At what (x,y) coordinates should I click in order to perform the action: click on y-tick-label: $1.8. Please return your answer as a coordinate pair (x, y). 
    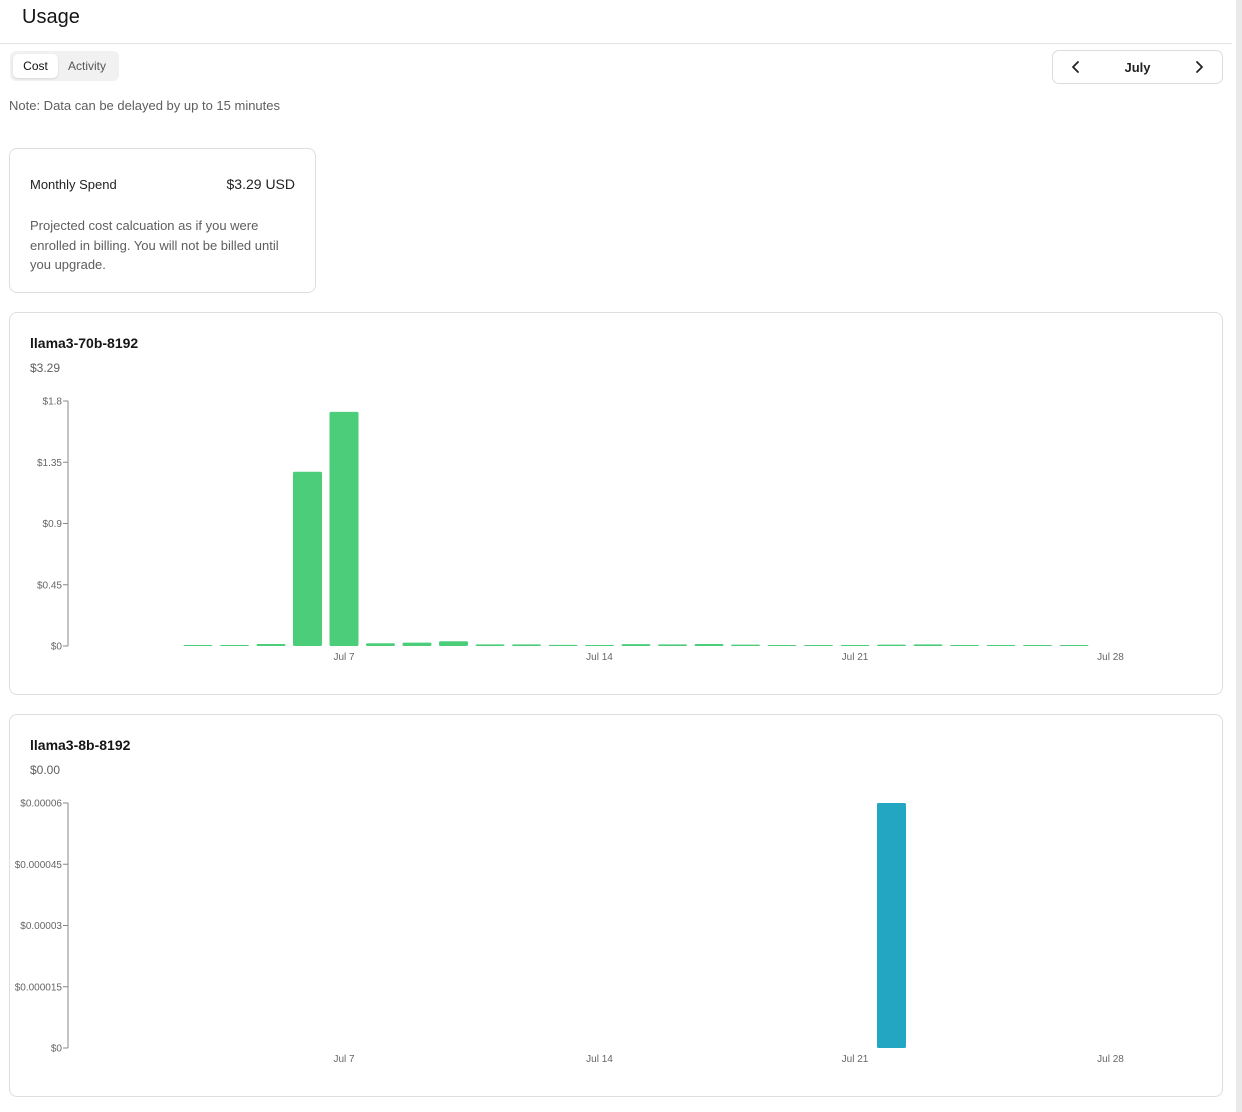
    Looking at the image, I should click on (53, 402).